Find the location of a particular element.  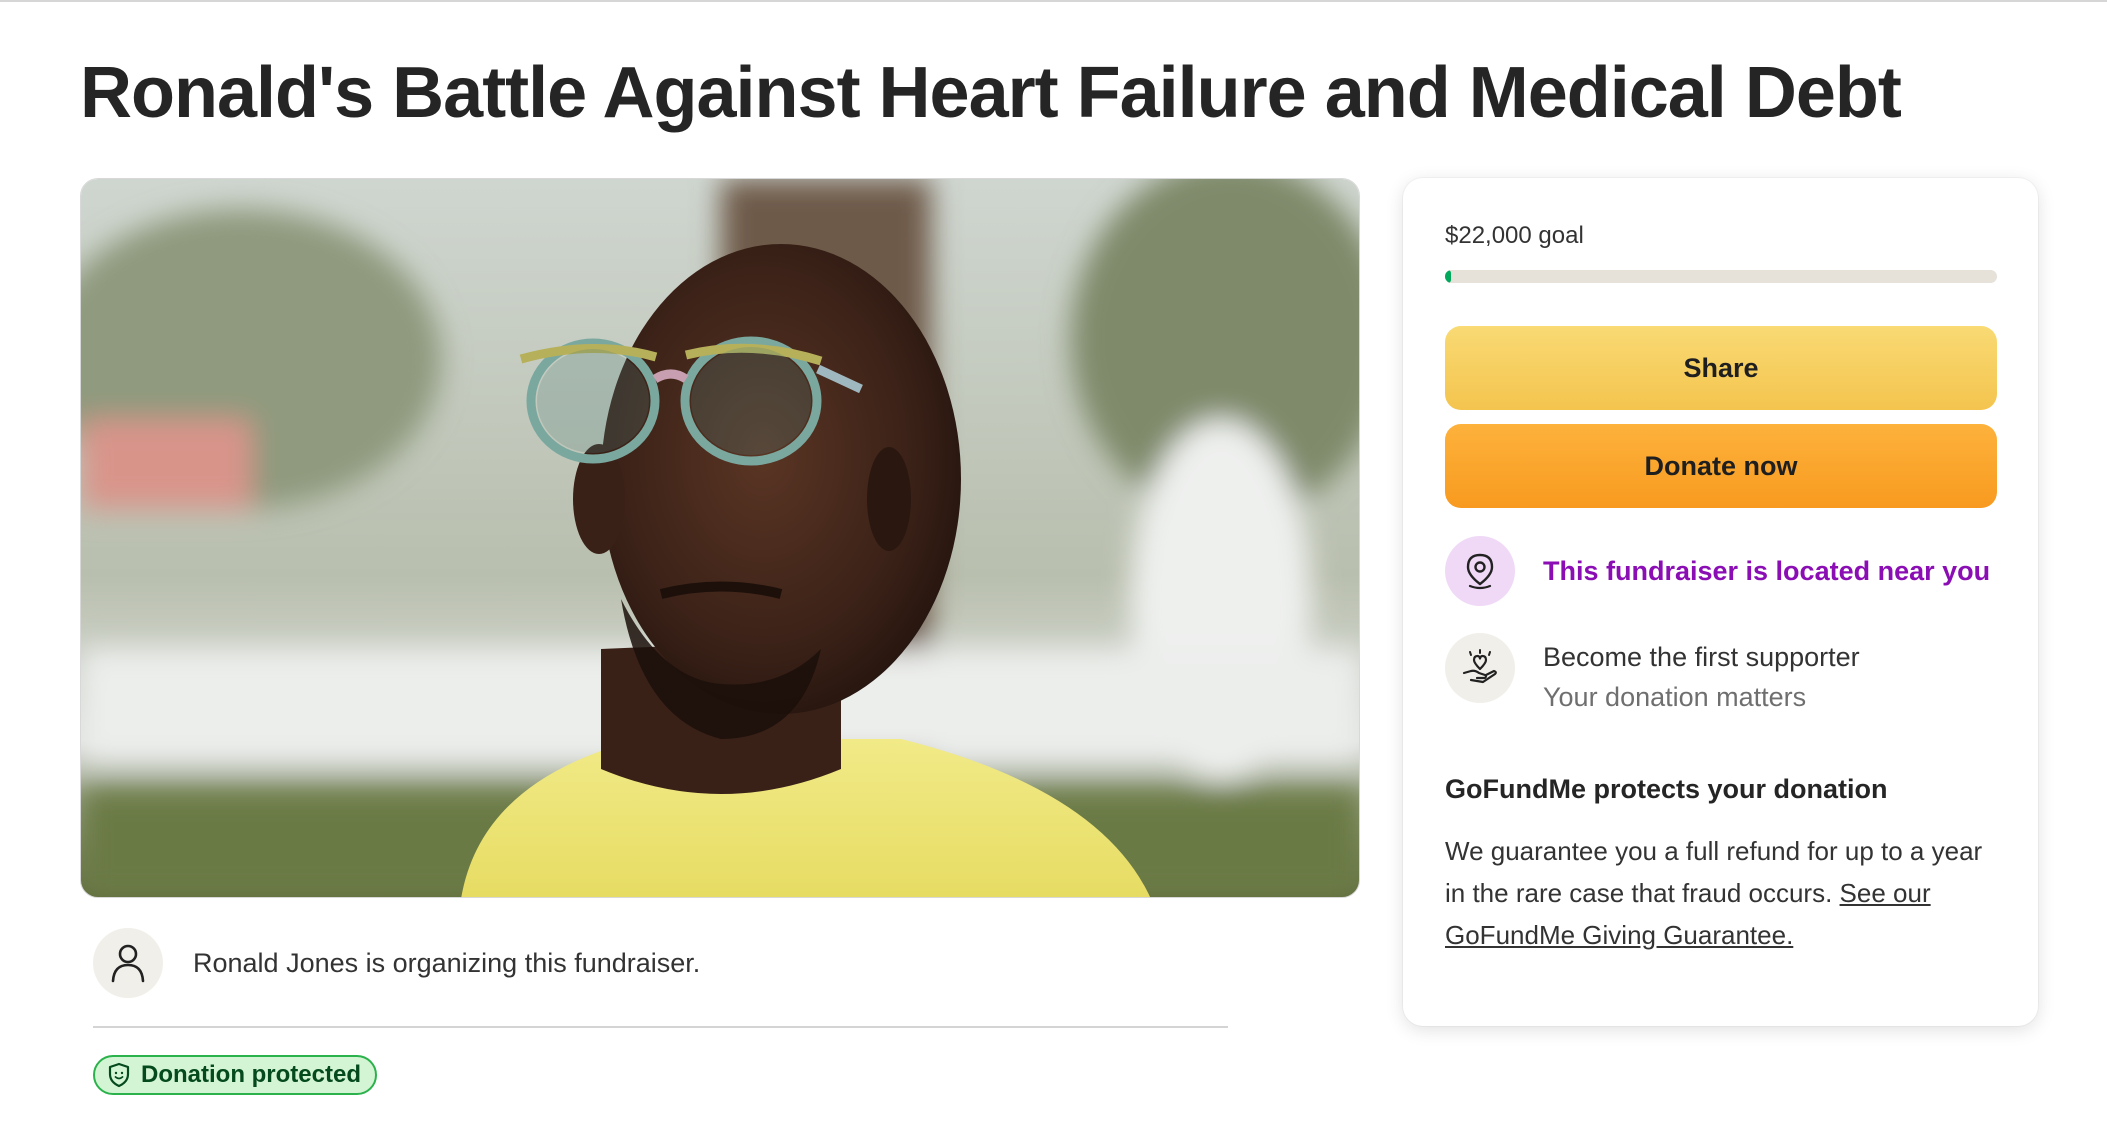

protection-heading: GoFundMe protects your donation is located at coordinates (1666, 789).